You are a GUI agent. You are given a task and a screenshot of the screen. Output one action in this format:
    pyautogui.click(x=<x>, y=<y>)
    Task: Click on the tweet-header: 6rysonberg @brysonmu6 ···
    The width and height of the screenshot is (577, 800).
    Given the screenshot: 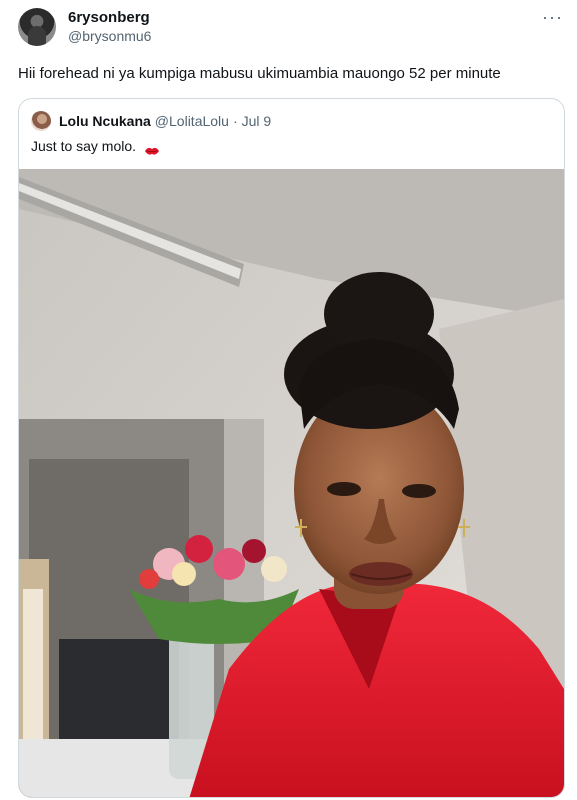 What is the action you would take?
    pyautogui.click(x=290, y=28)
    